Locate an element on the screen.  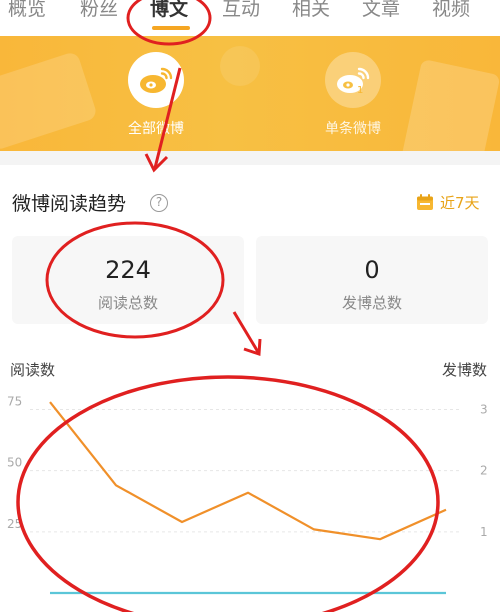
help-icon: ? is located at coordinates (159, 203).